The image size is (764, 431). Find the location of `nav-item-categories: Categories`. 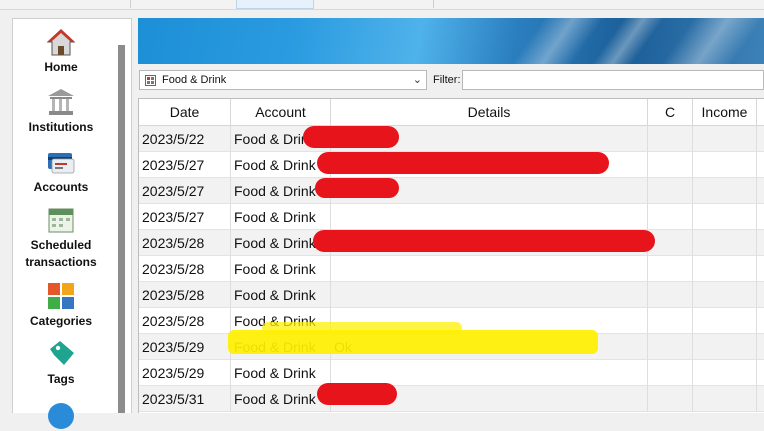

nav-item-categories: Categories is located at coordinates (61, 305).